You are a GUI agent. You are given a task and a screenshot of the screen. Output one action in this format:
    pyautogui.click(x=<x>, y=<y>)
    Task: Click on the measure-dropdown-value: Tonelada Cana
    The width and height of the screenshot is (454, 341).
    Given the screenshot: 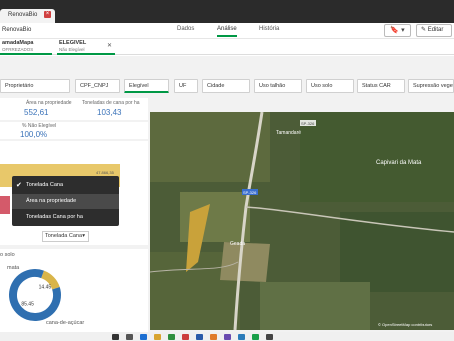 What is the action you would take?
    pyautogui.click(x=64, y=236)
    